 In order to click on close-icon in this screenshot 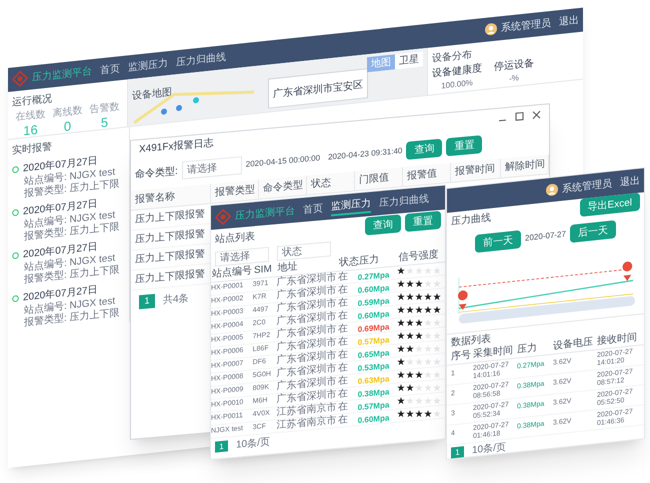, I will do `click(536, 115)`.